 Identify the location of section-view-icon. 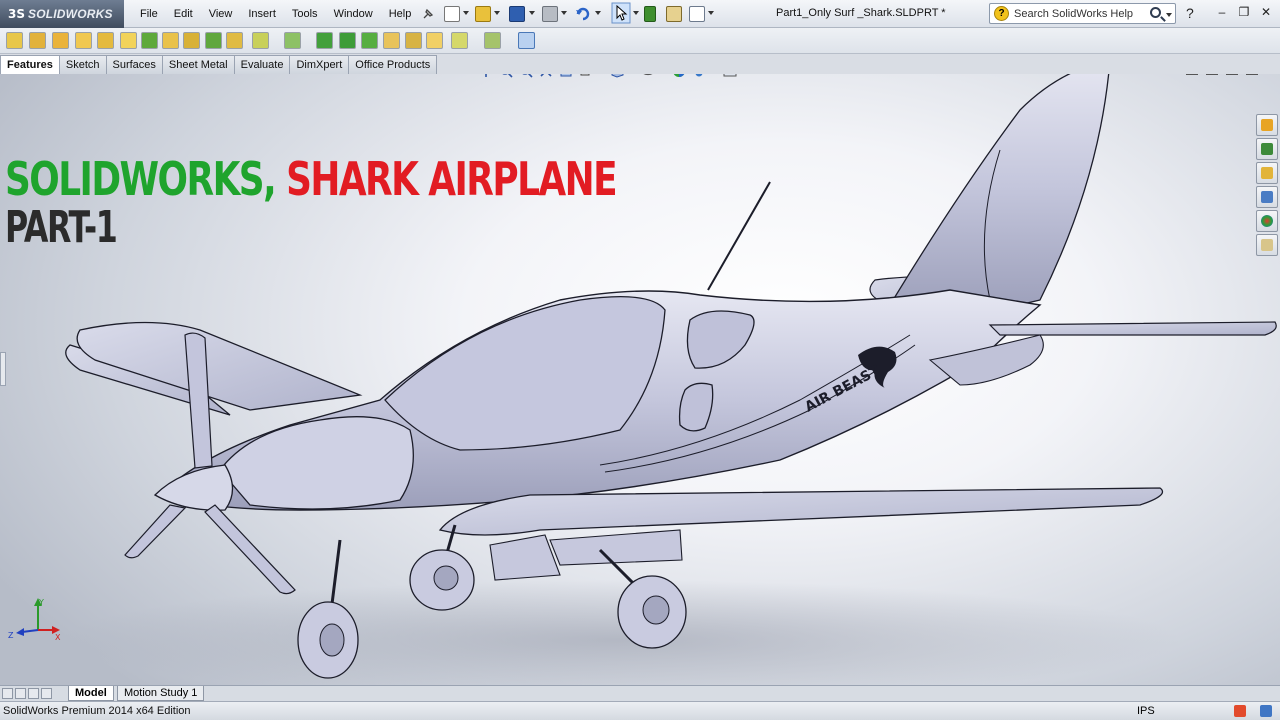
(566, 76).